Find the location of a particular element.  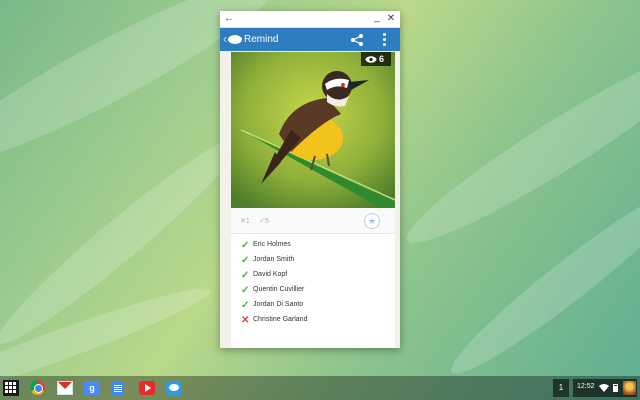

avatar is located at coordinates (629, 388).